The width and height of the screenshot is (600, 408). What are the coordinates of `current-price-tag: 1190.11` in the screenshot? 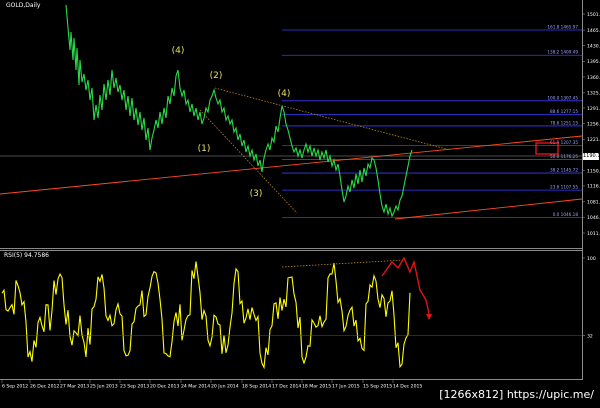 It's located at (591, 156).